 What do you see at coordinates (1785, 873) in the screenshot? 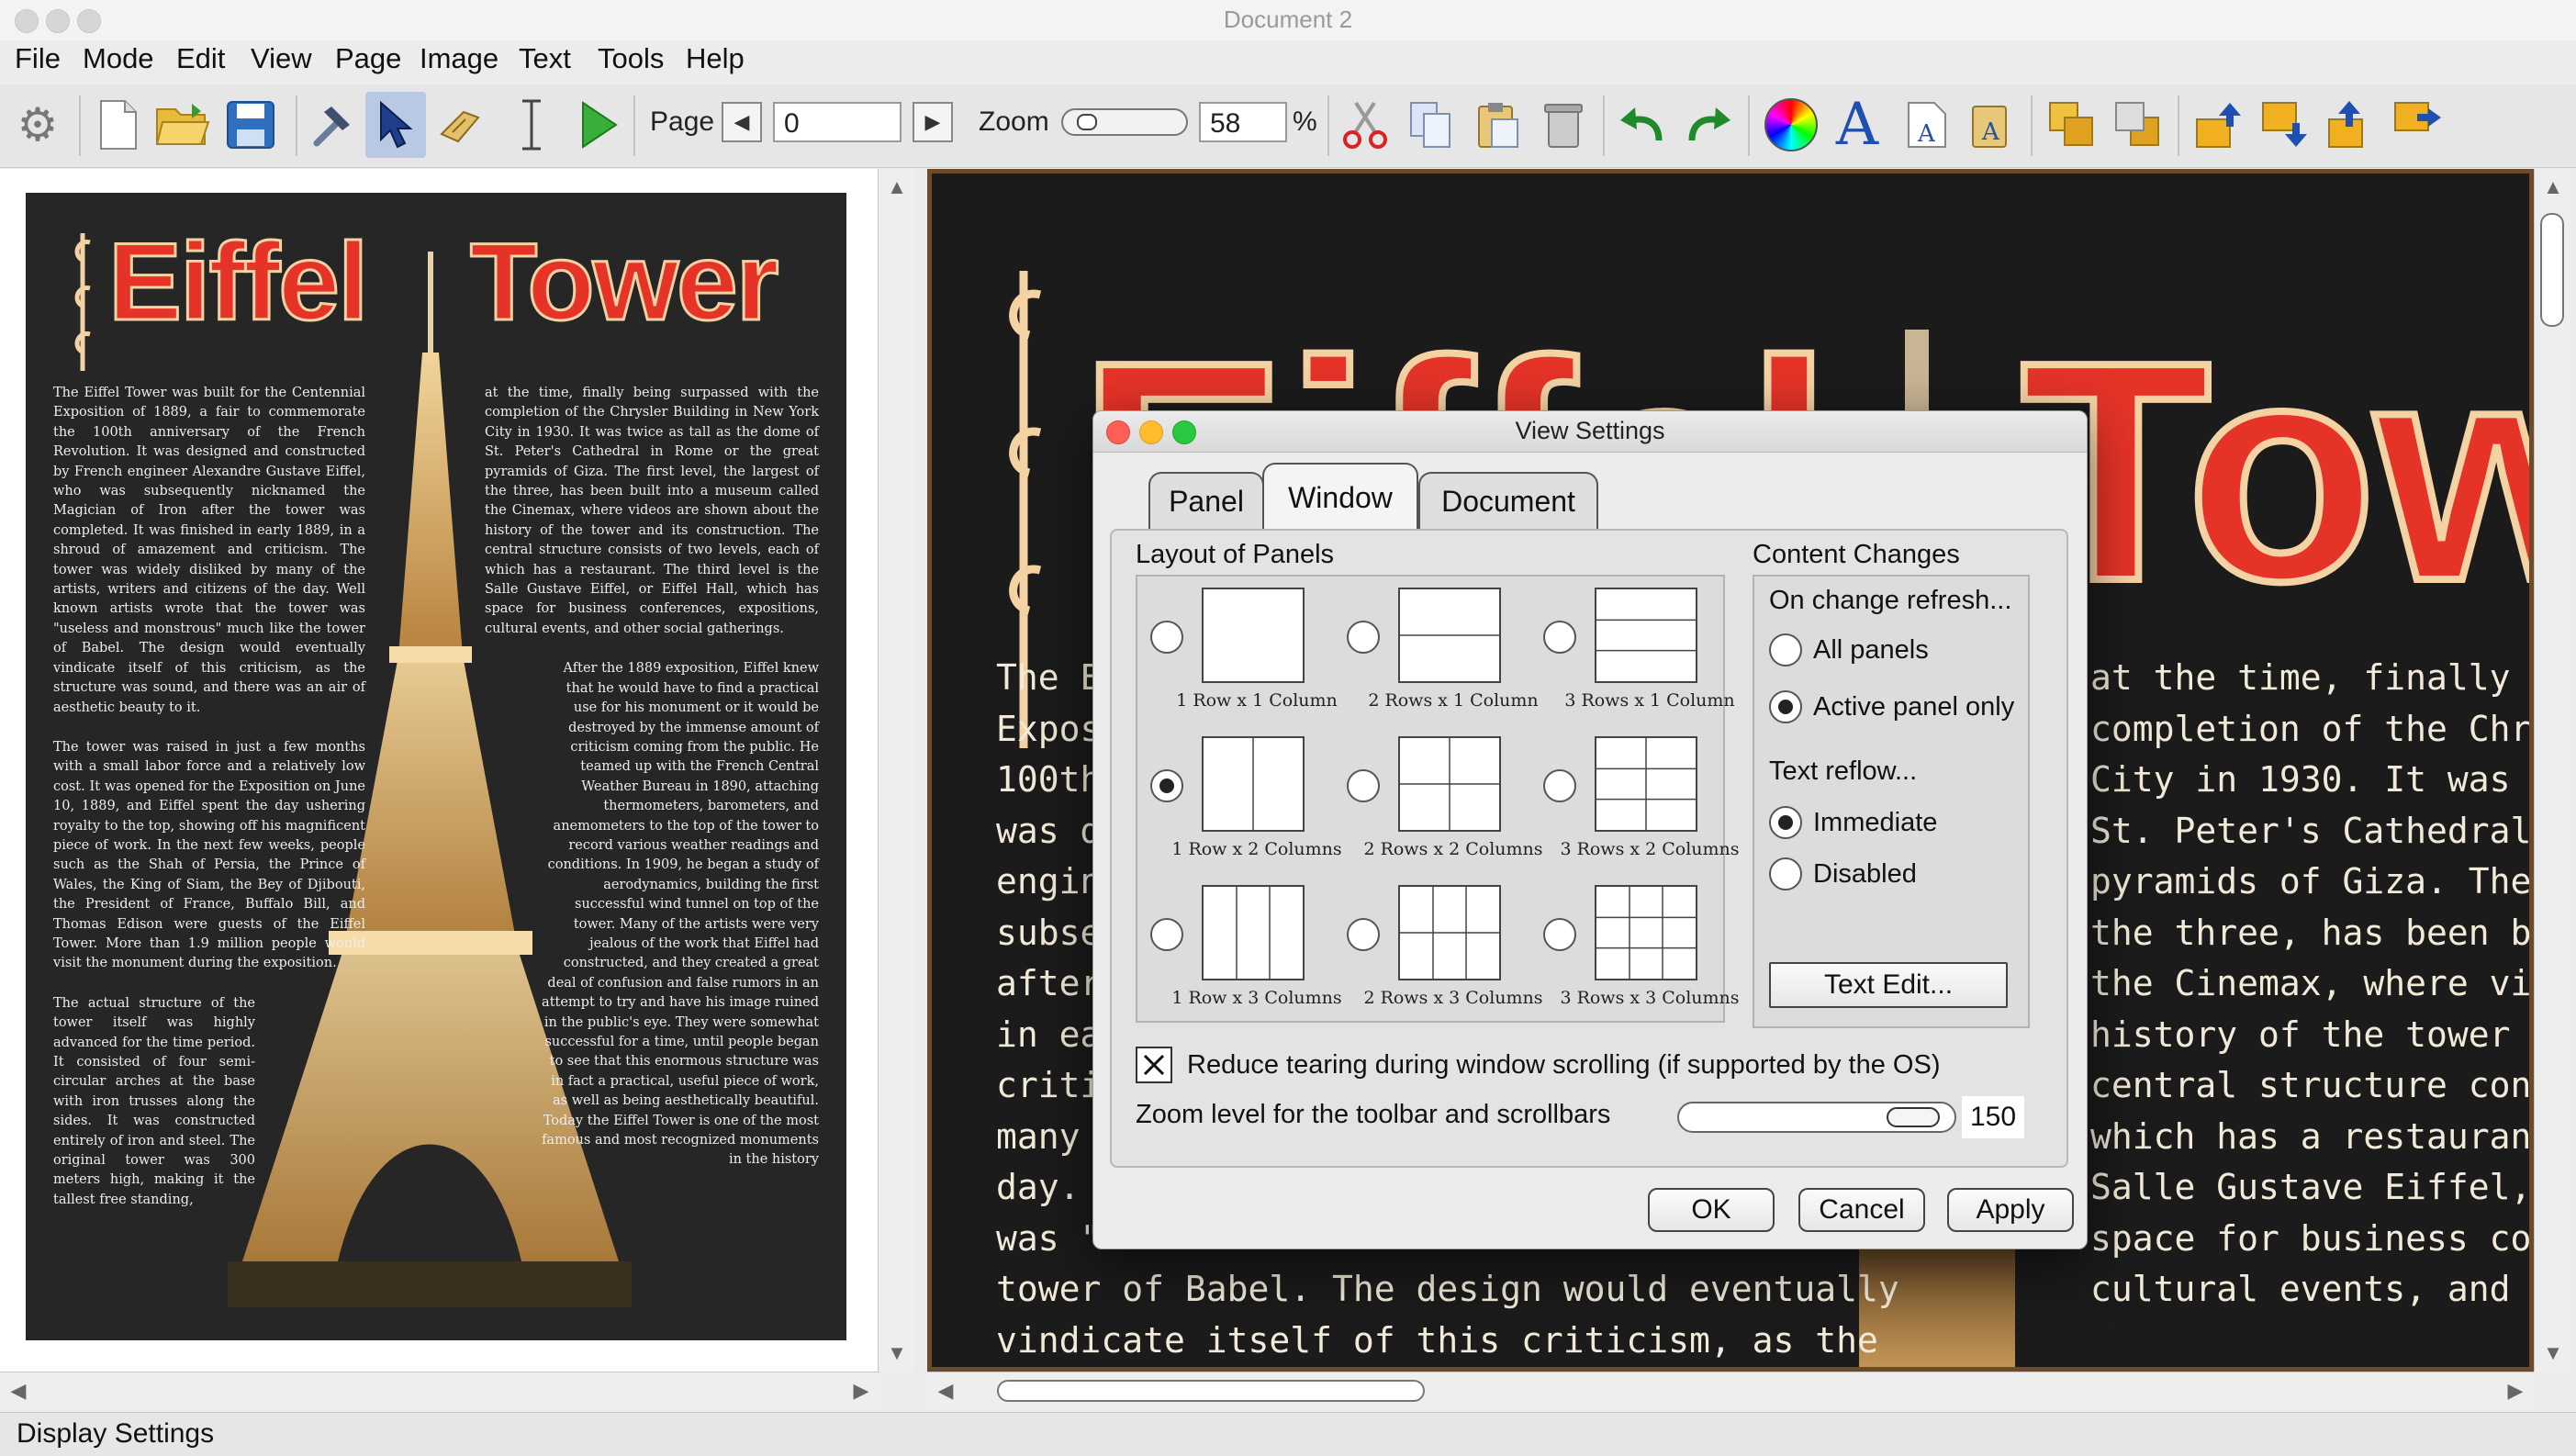
I see `reflow-disabled-radio` at bounding box center [1785, 873].